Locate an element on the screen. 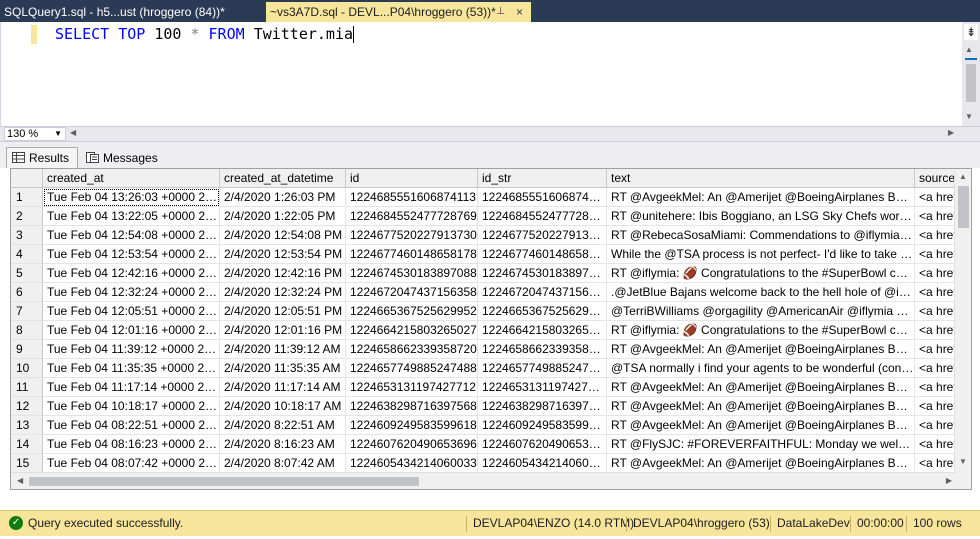 This screenshot has height=539, width=980. split-editor-icon: ⇟ is located at coordinates (971, 32).